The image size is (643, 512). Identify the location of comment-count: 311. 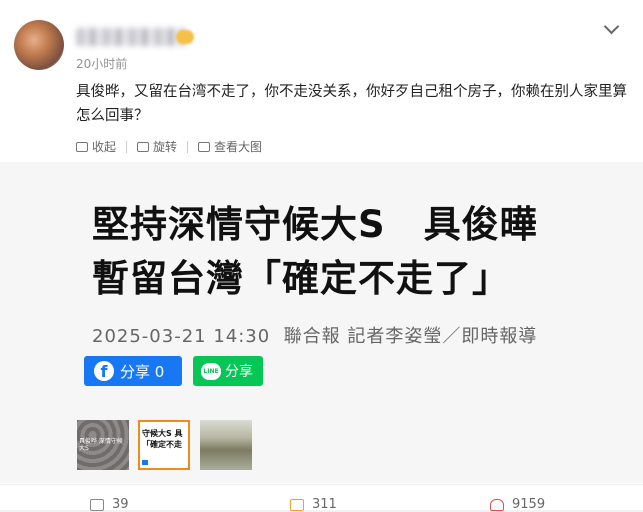
(324, 504).